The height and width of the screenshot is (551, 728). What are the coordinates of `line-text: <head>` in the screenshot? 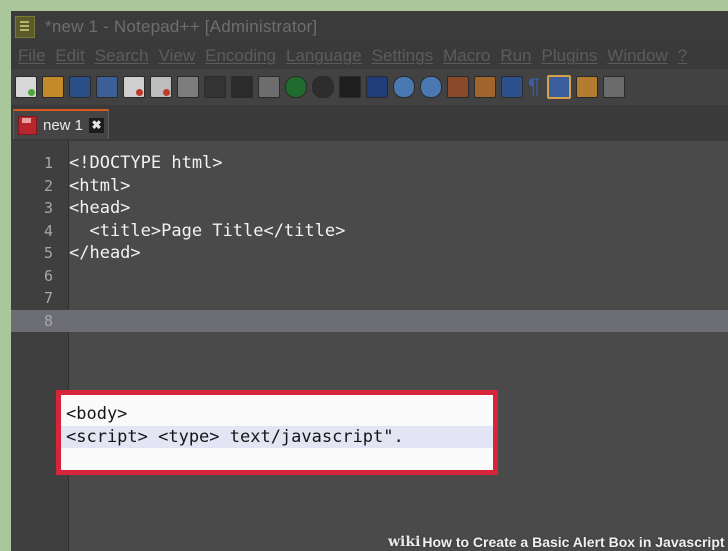 It's located at (100, 208).